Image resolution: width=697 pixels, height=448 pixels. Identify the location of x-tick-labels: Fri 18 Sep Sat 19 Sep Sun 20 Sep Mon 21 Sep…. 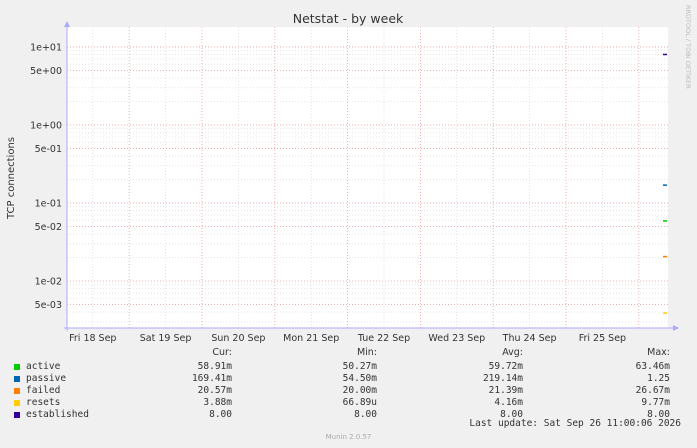
(347, 338).